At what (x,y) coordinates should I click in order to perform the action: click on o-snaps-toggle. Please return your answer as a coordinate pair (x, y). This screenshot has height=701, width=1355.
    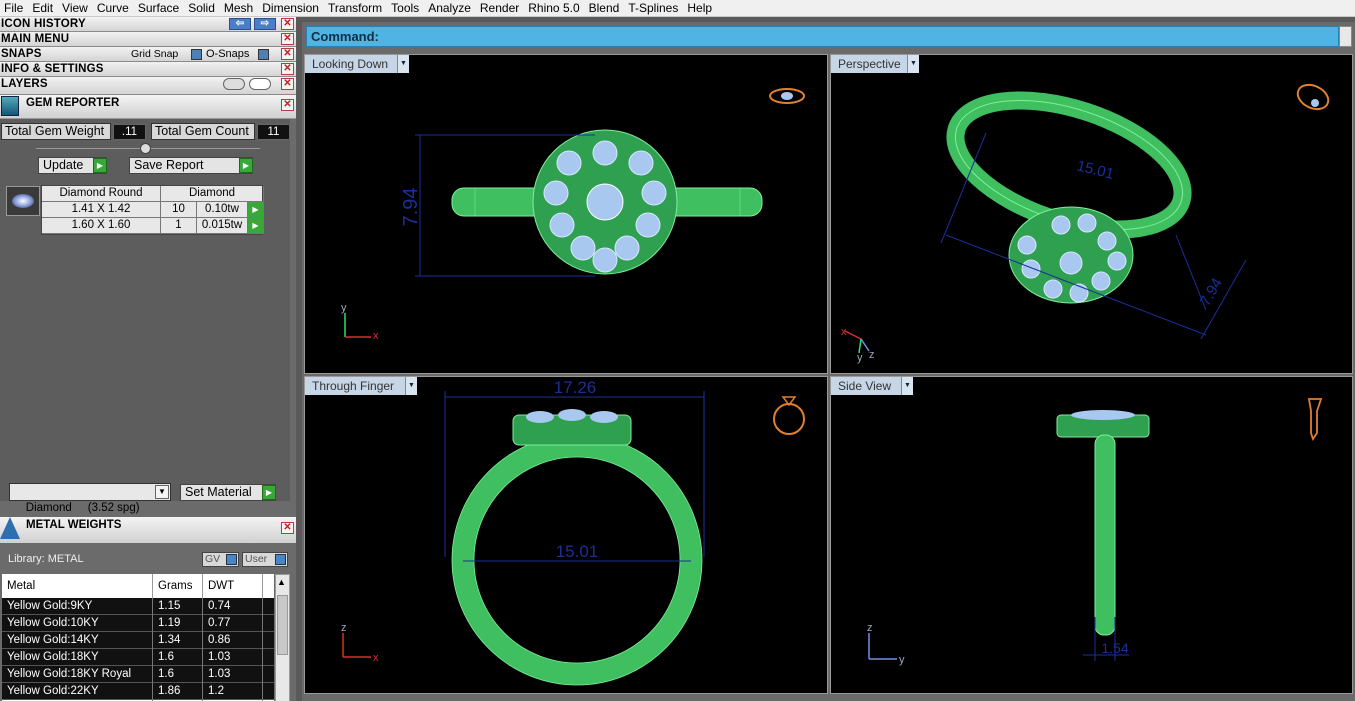
    Looking at the image, I should click on (263, 54).